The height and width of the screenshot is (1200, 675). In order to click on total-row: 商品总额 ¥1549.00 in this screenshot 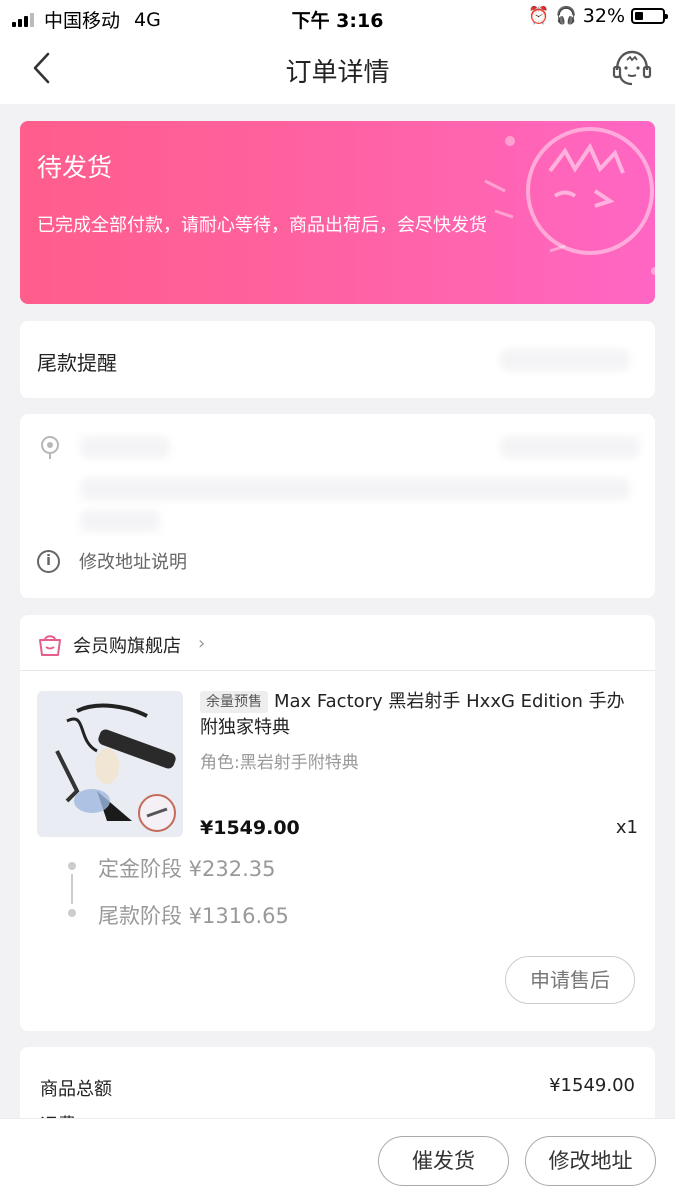, I will do `click(337, 1088)`.